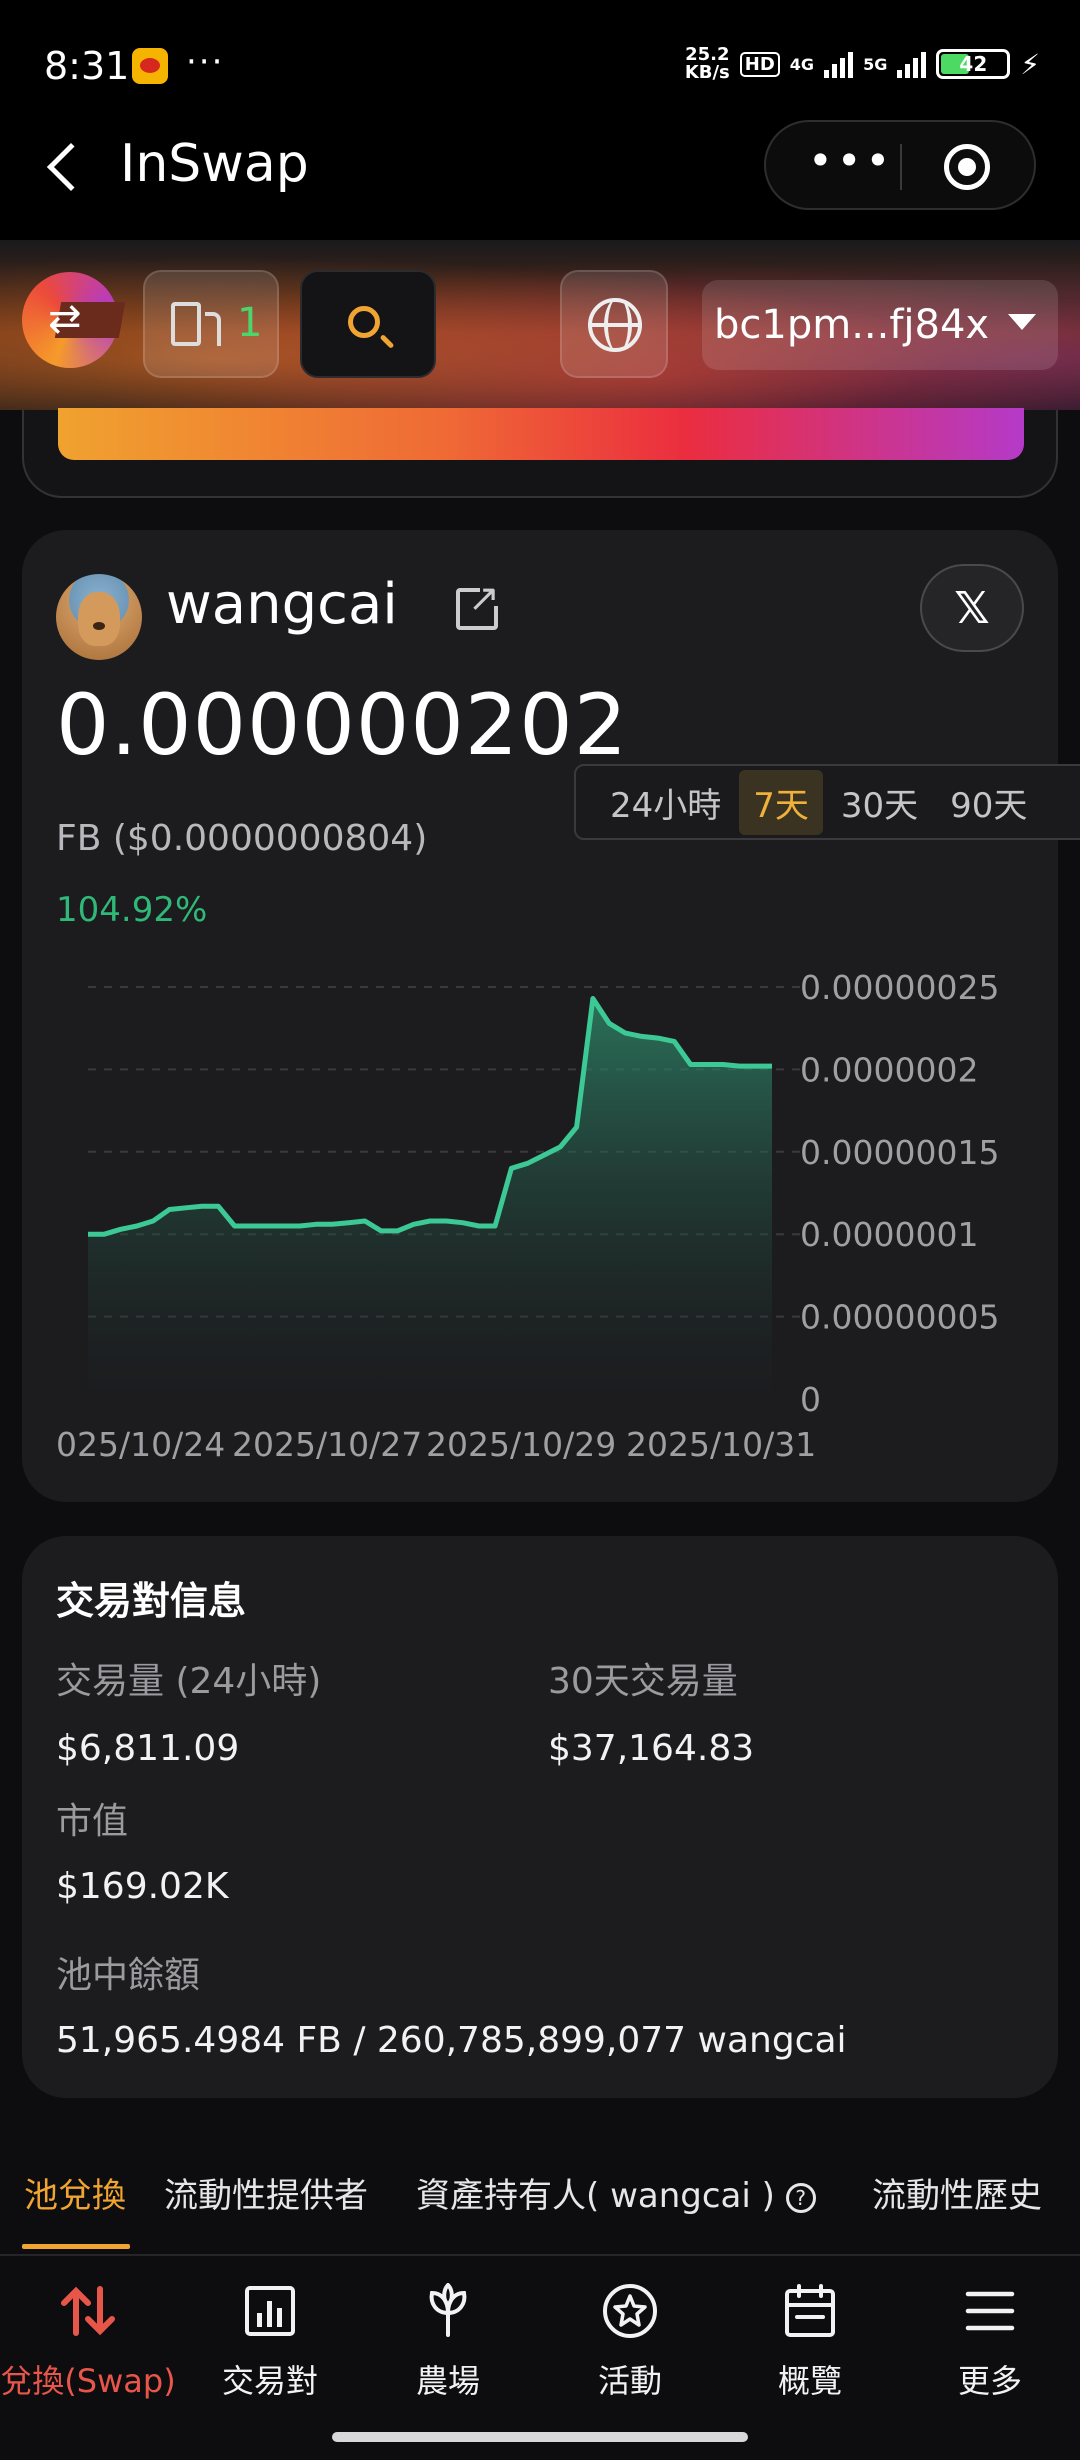 This screenshot has height=2460, width=1080. I want to click on active-tab-indicator, so click(76, 2246).